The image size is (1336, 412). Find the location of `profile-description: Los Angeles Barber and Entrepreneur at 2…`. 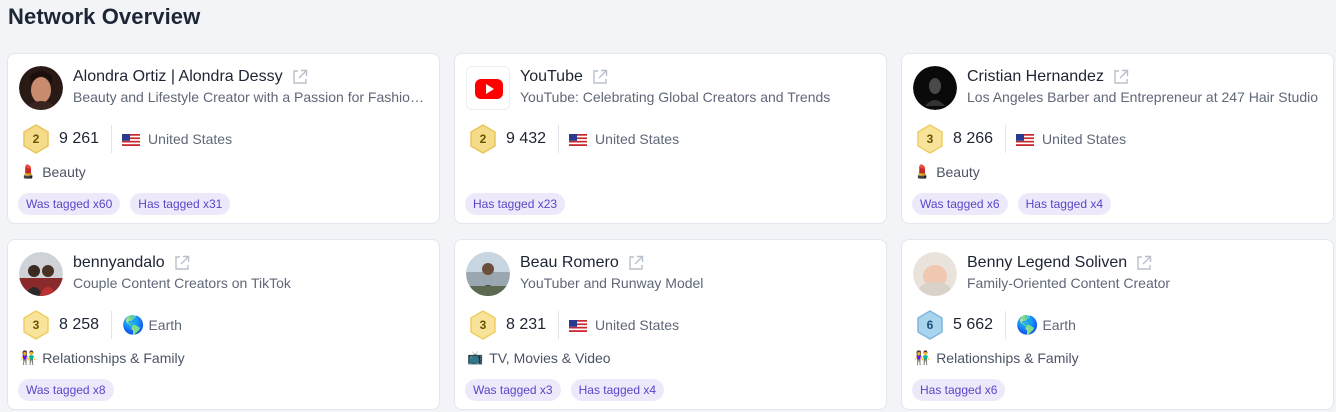

profile-description: Los Angeles Barber and Entrepreneur at 2… is located at coordinates (1143, 97).